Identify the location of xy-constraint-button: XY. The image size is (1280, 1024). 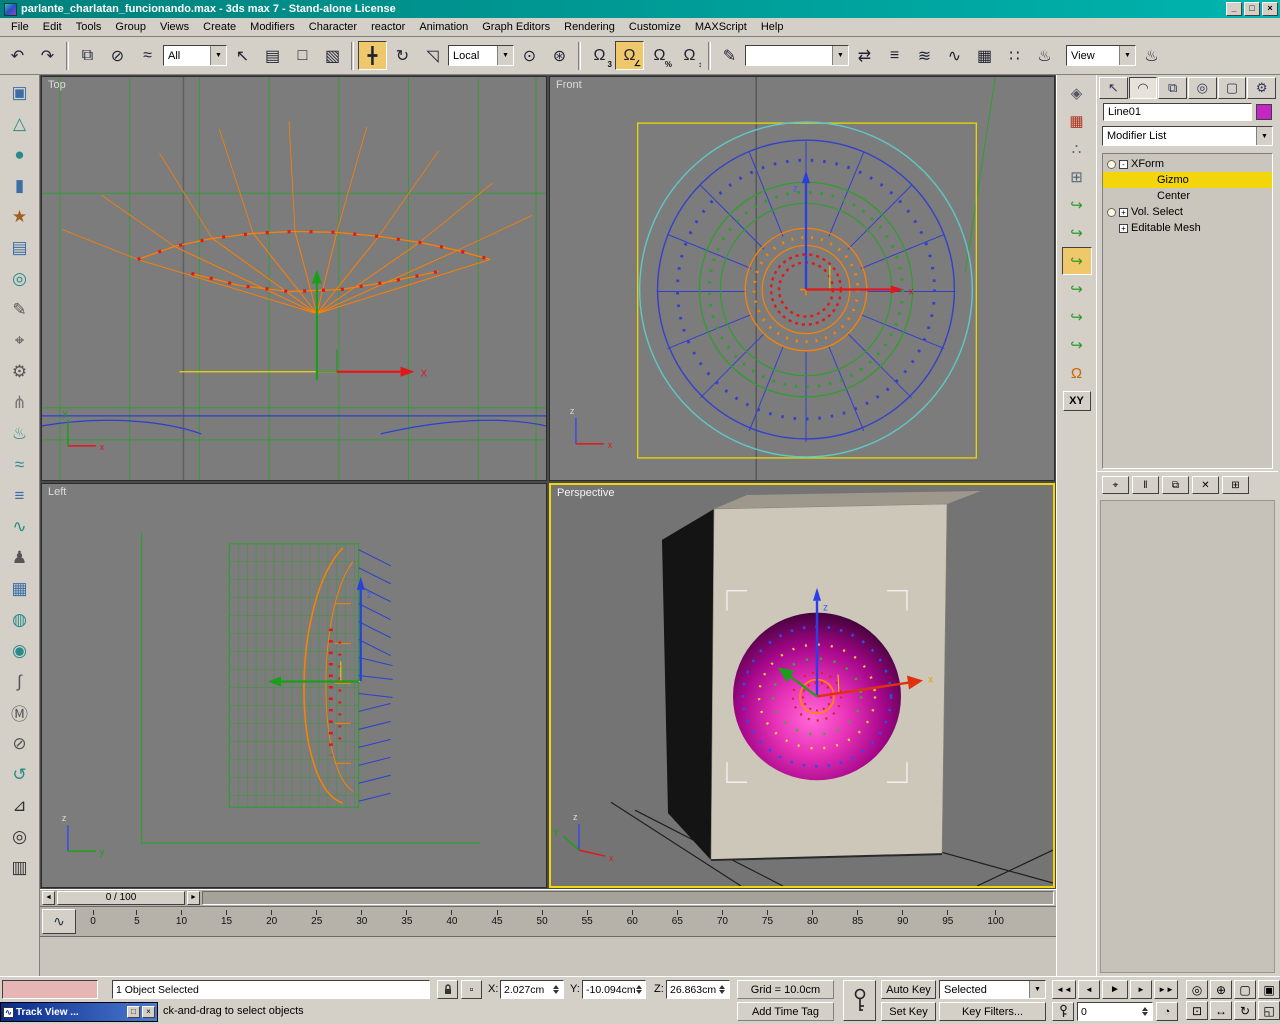
(1076, 401).